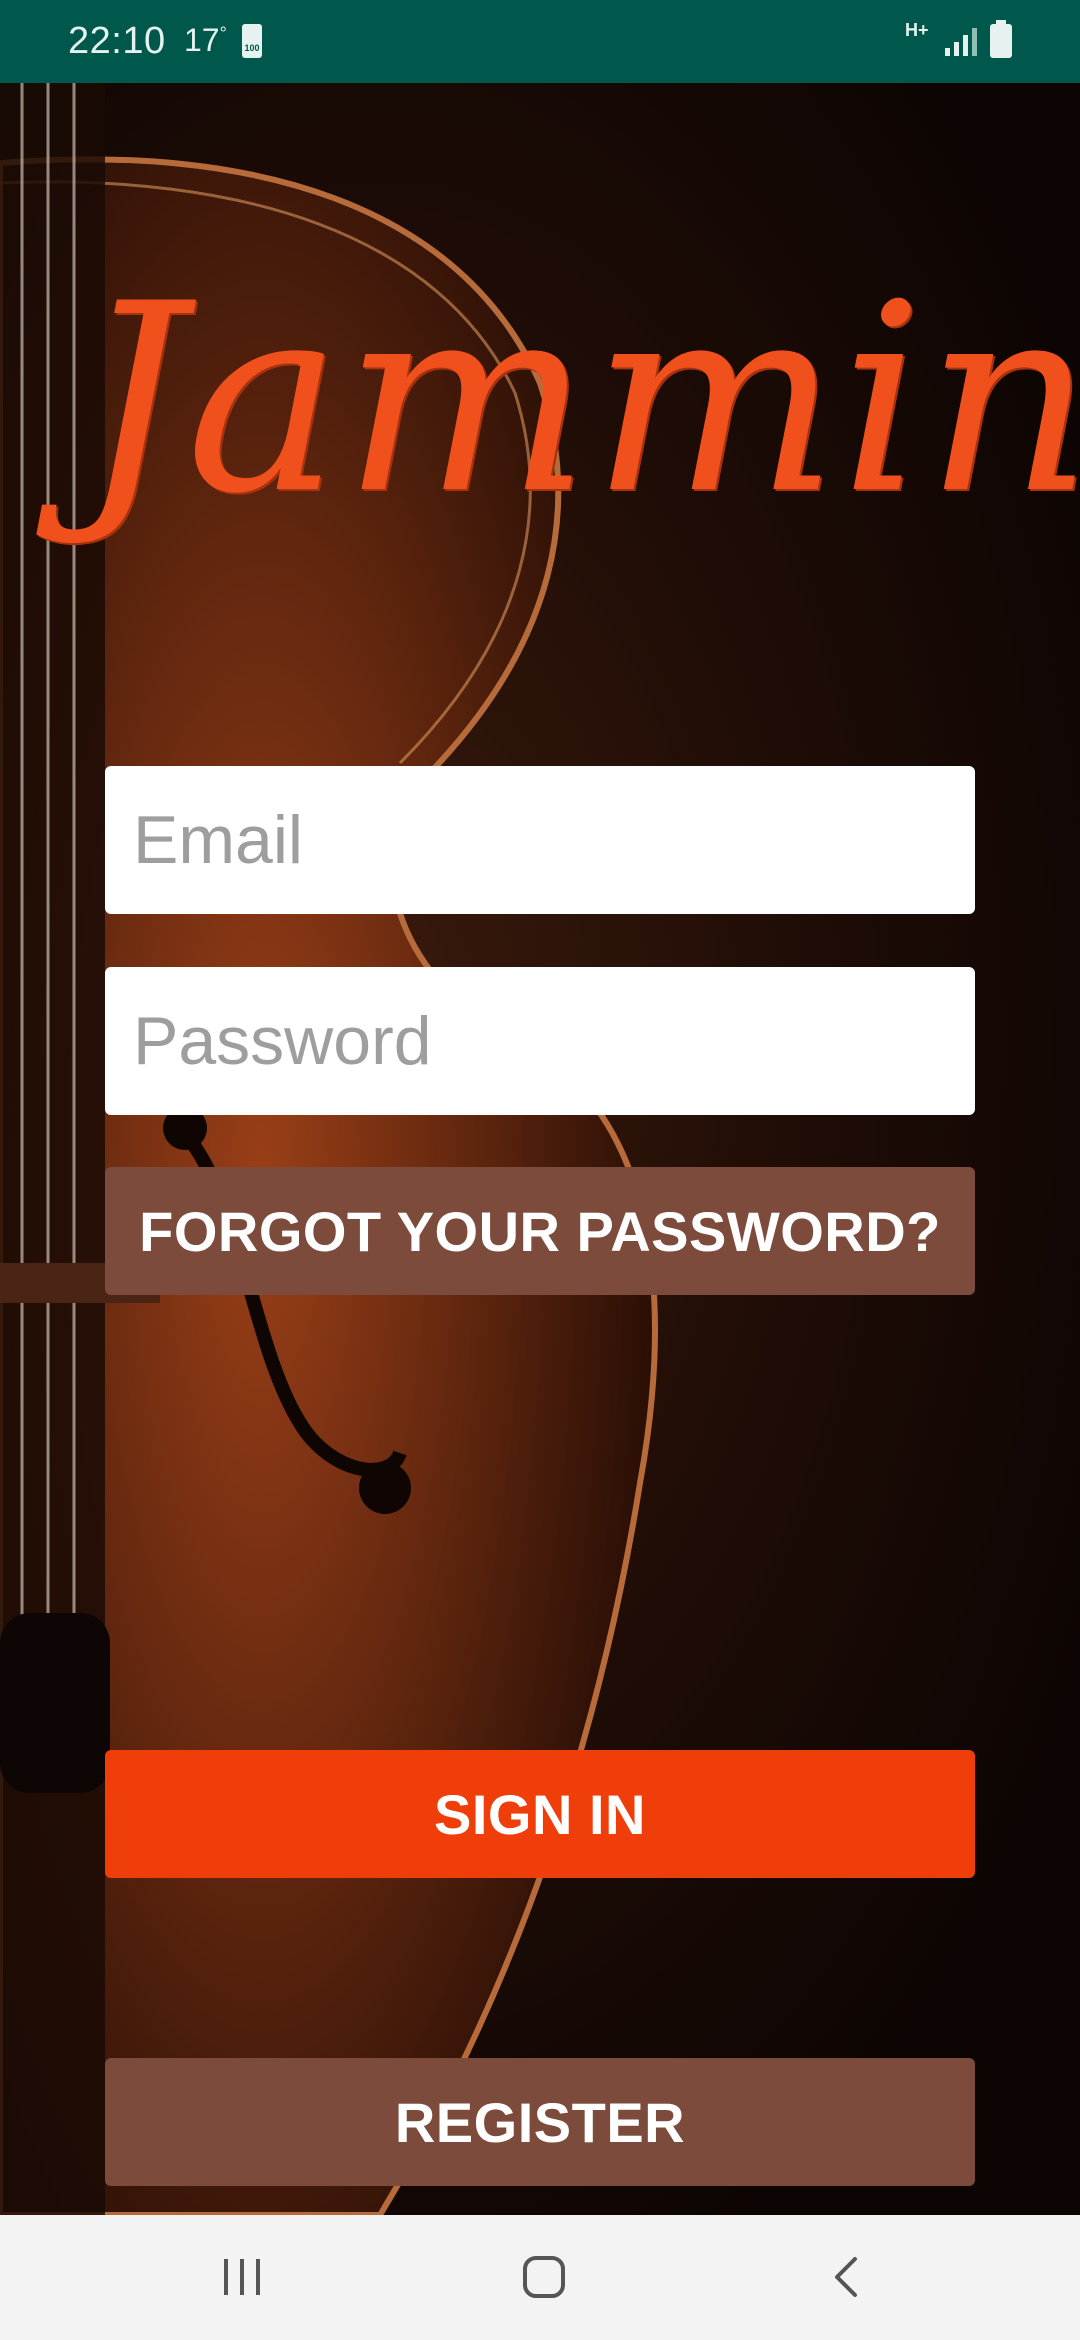  I want to click on back-button, so click(846, 2277).